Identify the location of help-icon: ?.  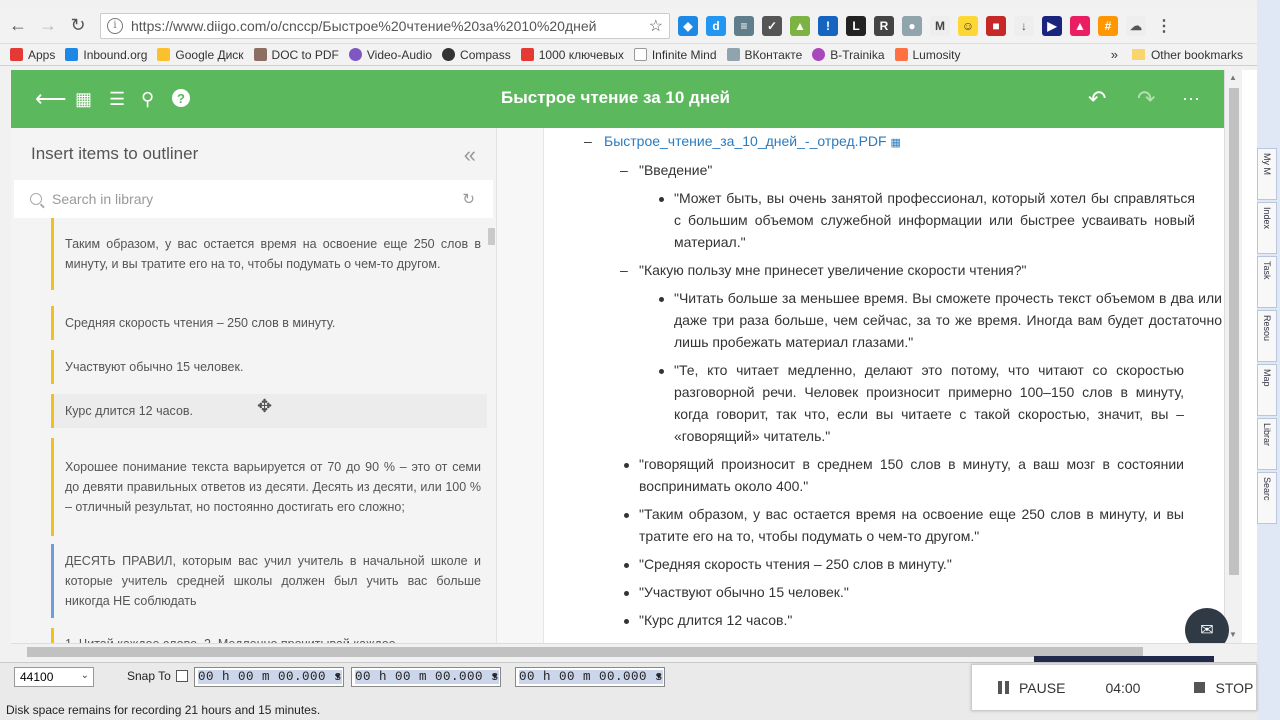
(181, 98).